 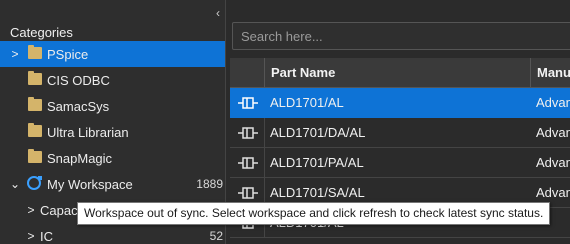 I want to click on column-header-part-name: Part Name, so click(x=398, y=73).